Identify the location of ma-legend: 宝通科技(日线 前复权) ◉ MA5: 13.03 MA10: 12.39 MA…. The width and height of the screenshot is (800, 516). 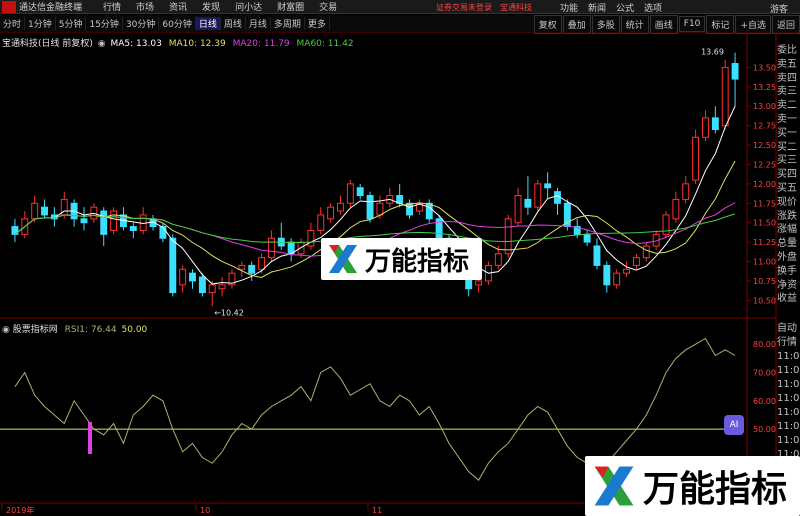
(178, 42).